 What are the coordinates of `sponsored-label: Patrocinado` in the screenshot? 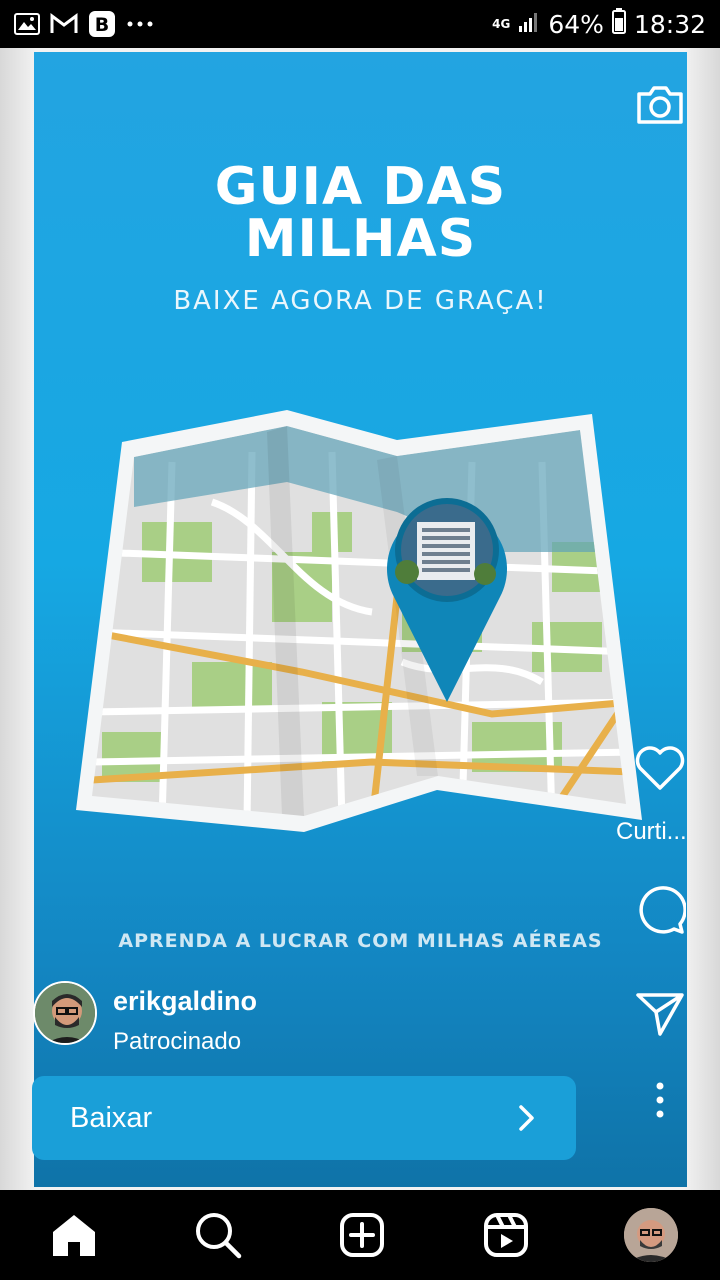 It's located at (177, 1041).